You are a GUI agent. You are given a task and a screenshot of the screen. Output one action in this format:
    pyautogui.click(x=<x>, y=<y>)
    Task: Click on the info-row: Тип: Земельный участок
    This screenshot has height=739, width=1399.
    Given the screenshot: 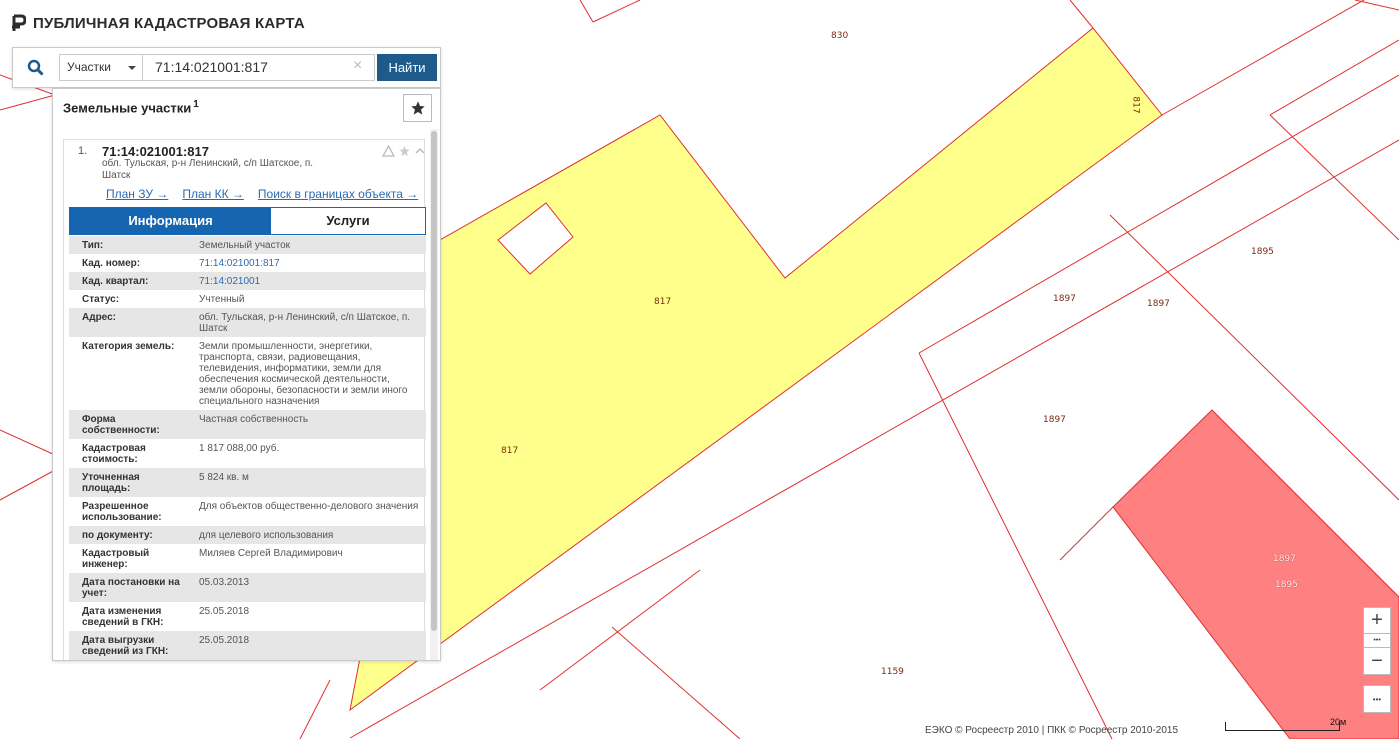 What is the action you would take?
    pyautogui.click(x=247, y=245)
    